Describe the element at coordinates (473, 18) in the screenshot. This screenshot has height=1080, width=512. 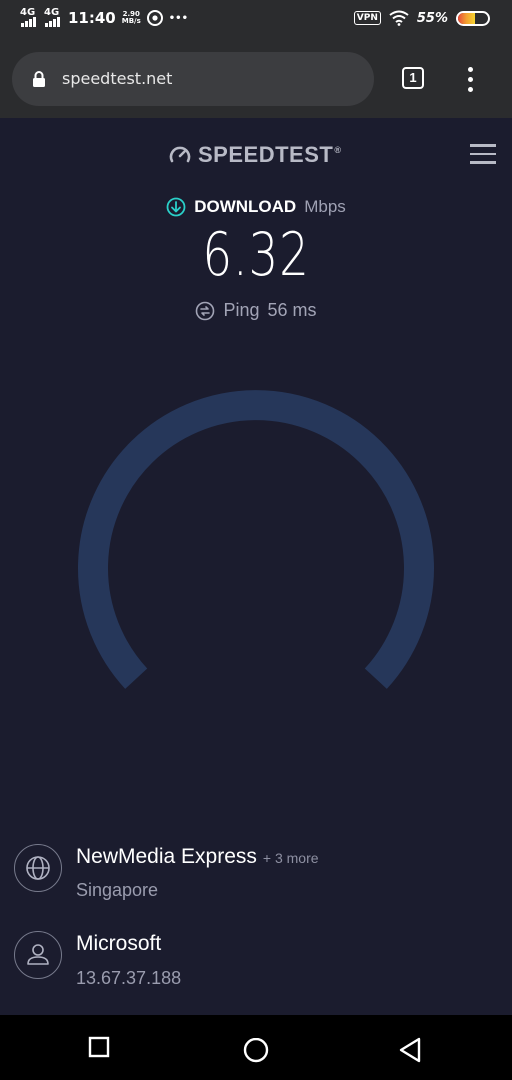
I see `battery-icon` at that location.